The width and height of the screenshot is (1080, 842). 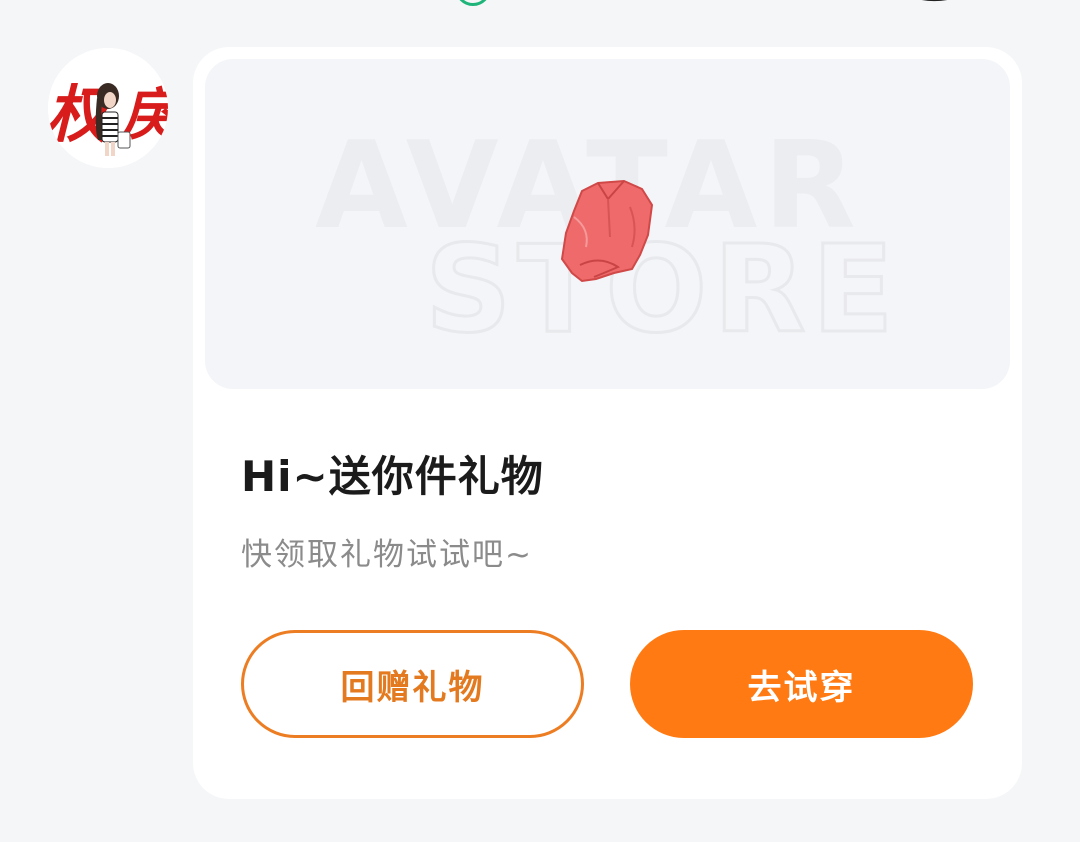 What do you see at coordinates (387, 555) in the screenshot?
I see `gift-subtitle: 快领取礼物试试吧~` at bounding box center [387, 555].